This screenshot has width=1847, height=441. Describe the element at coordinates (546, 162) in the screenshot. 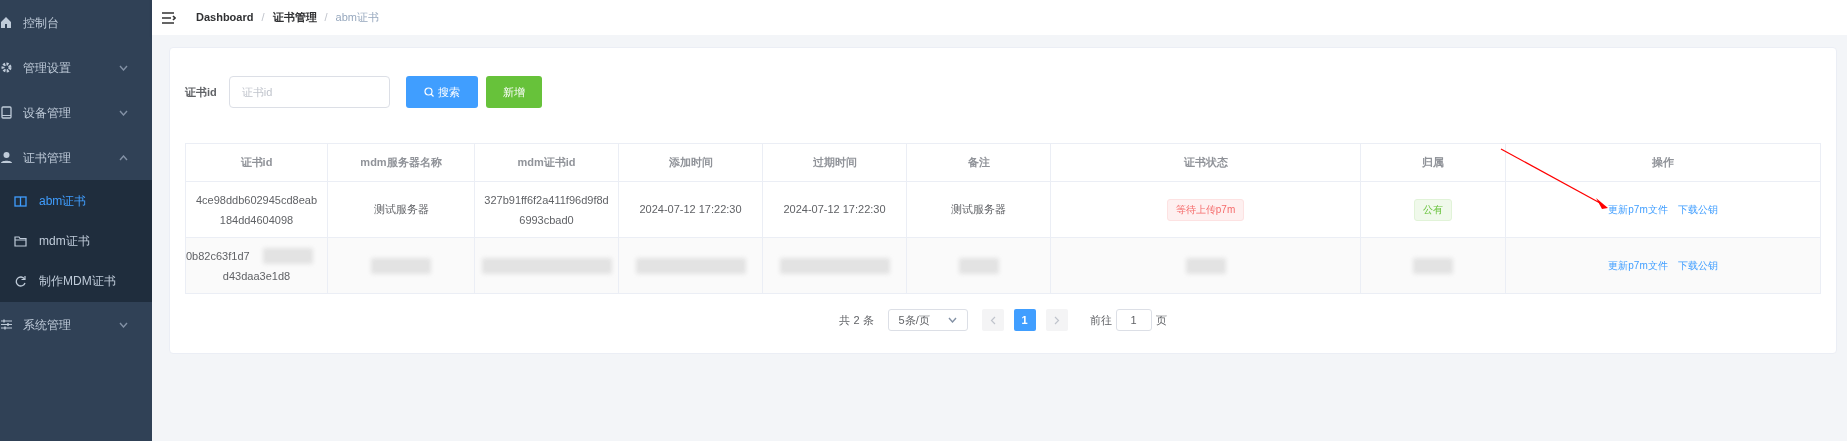

I see `column-header: mdm证书id` at that location.